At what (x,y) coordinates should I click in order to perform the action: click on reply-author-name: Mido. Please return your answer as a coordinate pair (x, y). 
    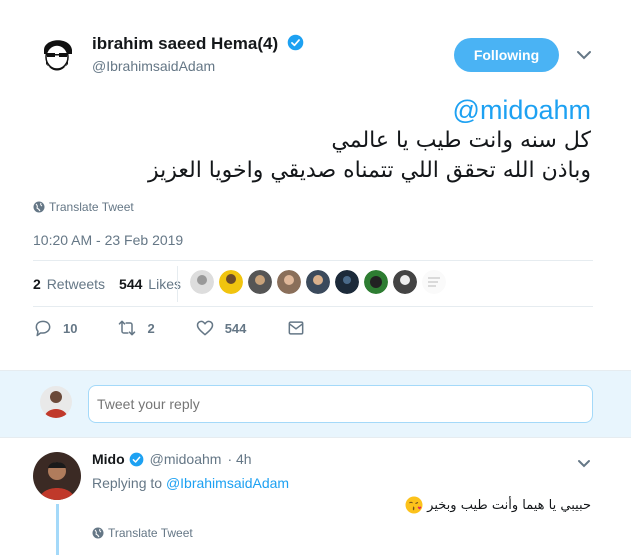
    Looking at the image, I should click on (108, 459).